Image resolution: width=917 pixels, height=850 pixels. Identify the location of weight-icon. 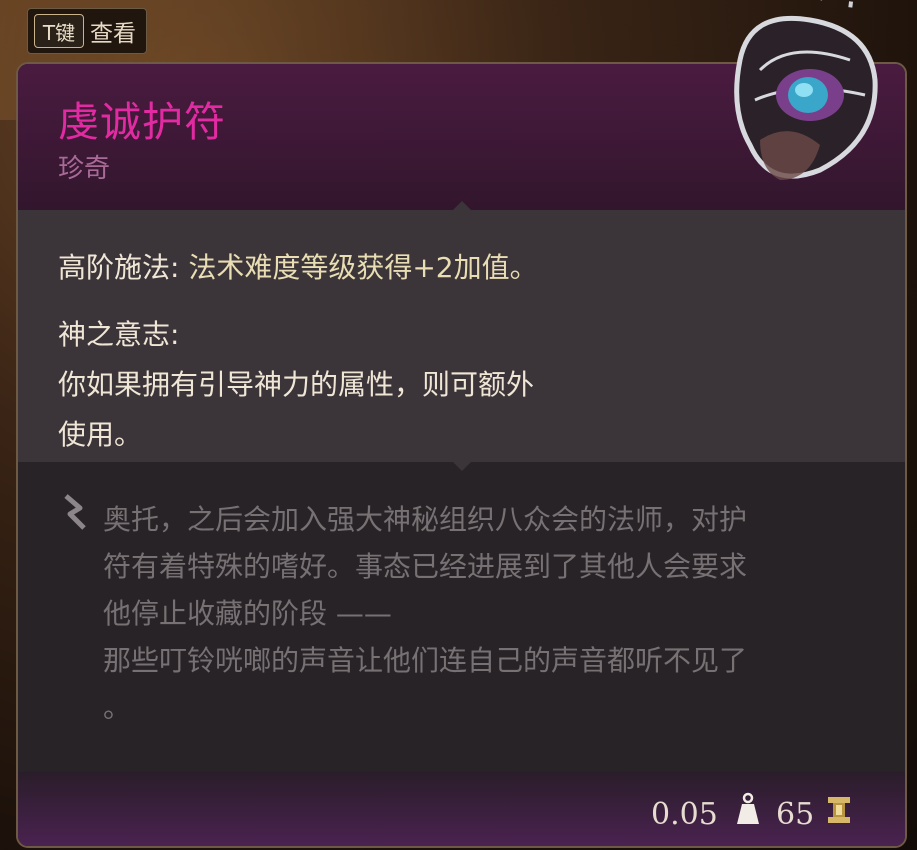
(748, 808).